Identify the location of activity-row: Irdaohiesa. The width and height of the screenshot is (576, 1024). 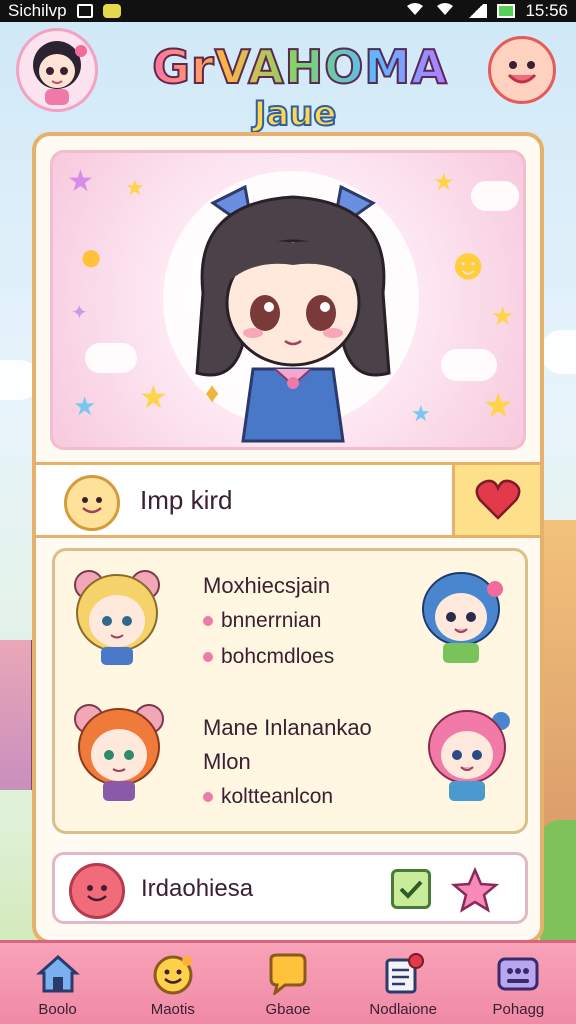
(290, 888).